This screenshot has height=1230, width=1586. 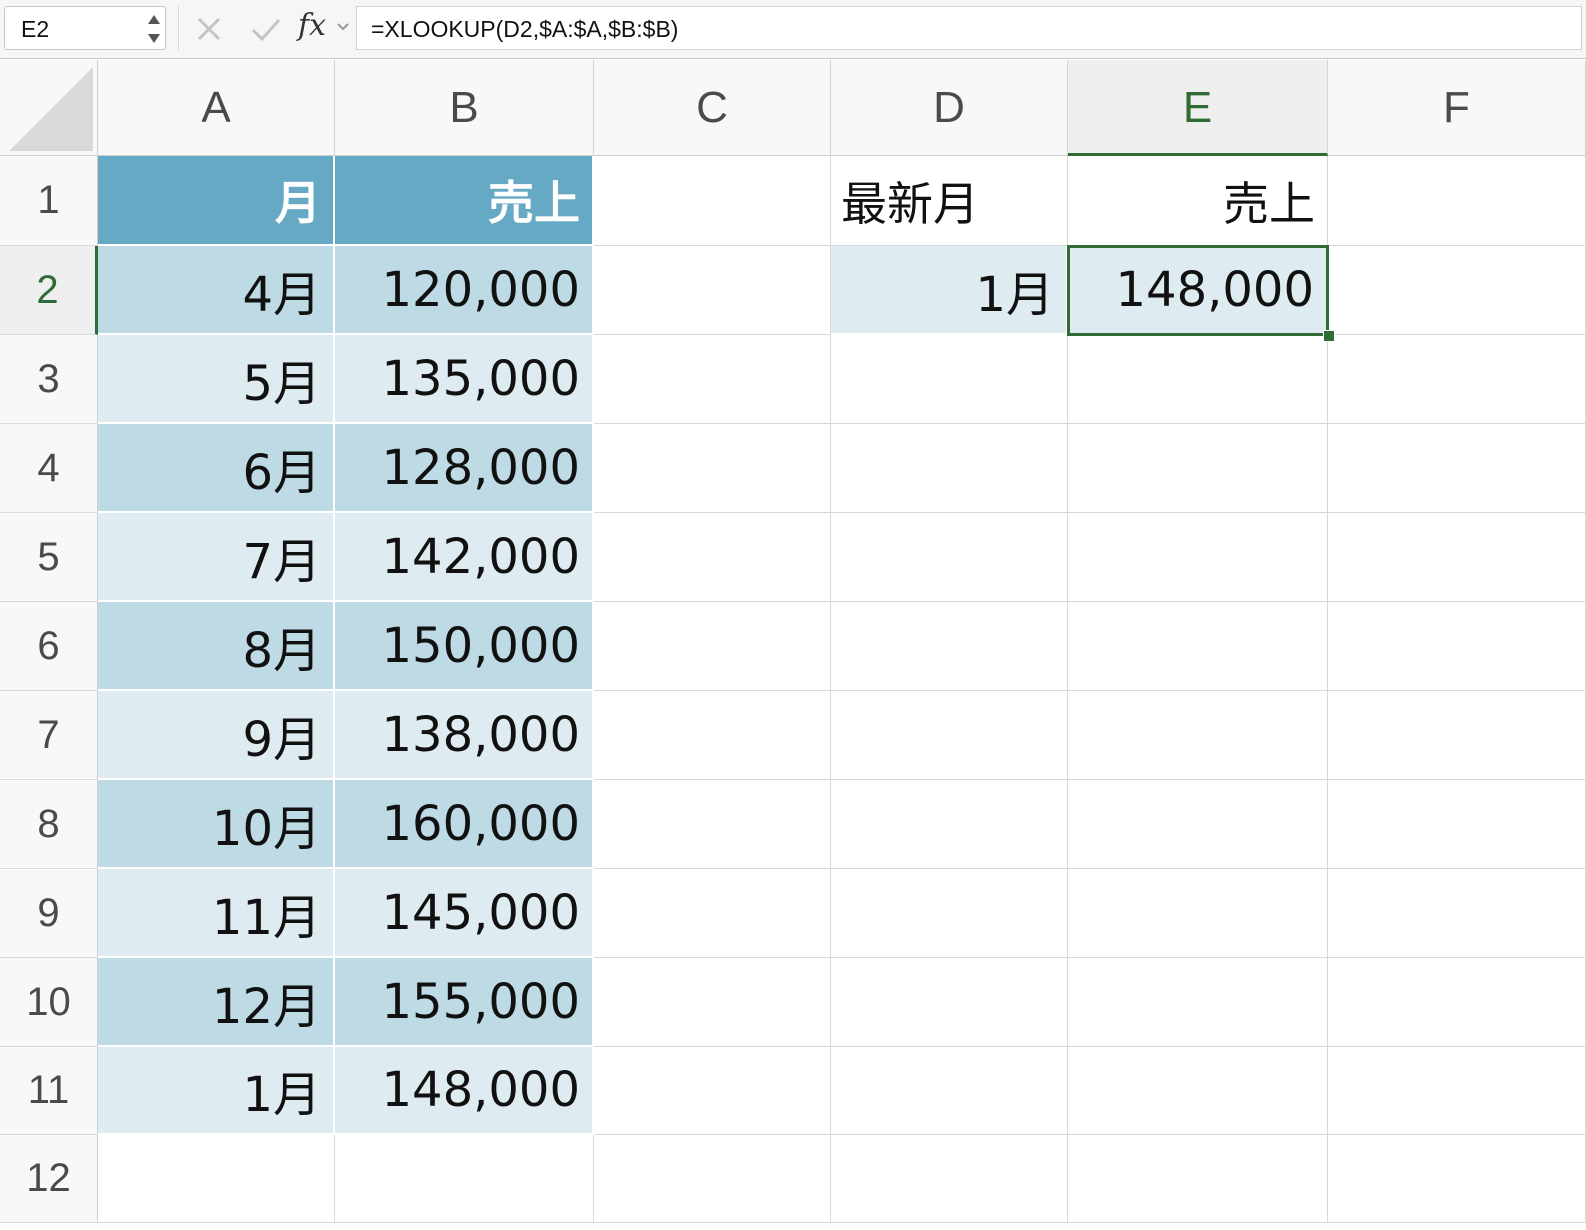 I want to click on column-header-e: E, so click(x=1198, y=108).